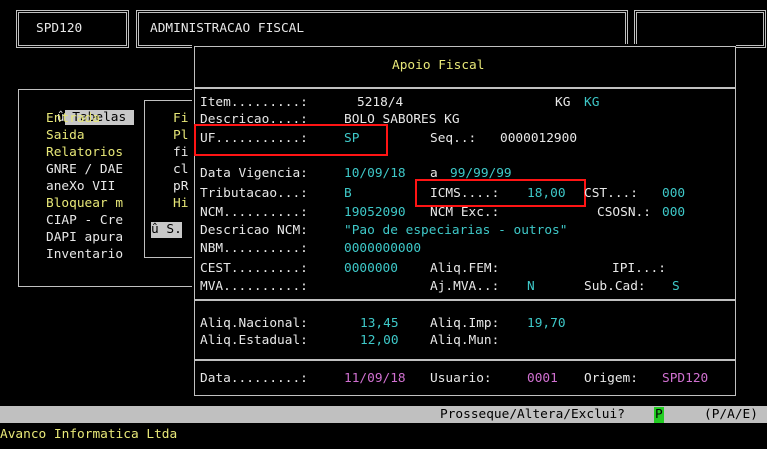  I want to click on origem-label: Origem:, so click(611, 378).